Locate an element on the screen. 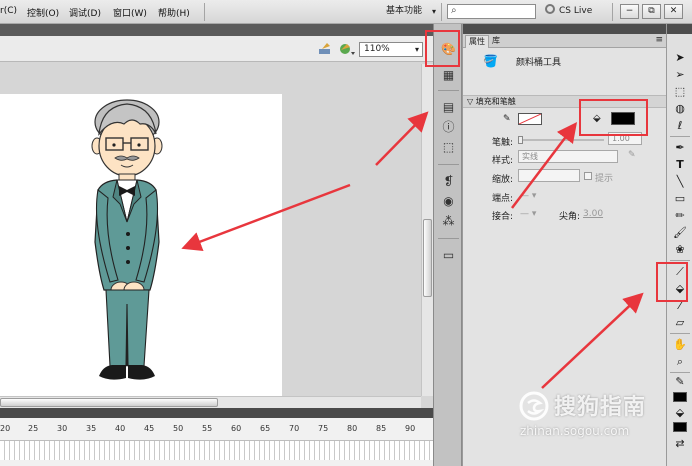  search-icon: ⌕ is located at coordinates (454, 10).